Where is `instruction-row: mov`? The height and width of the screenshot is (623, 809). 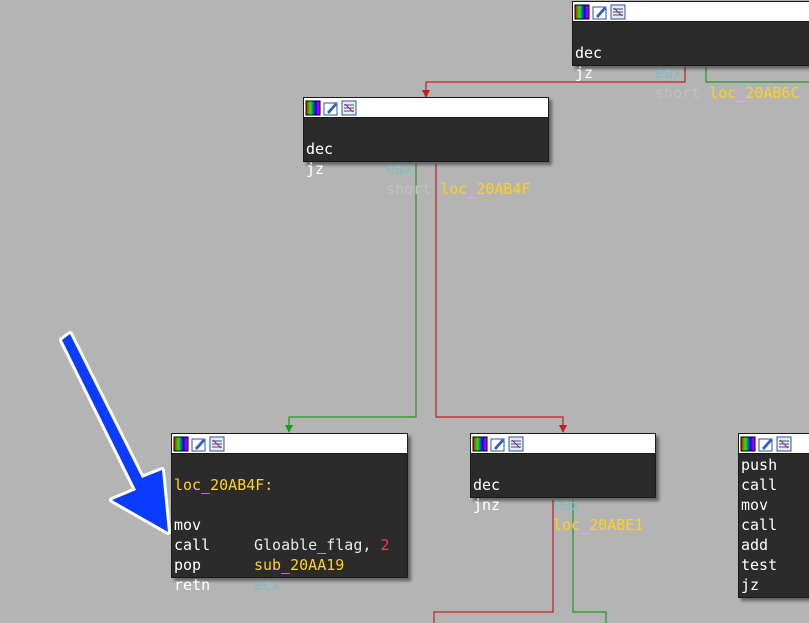 instruction-row: mov is located at coordinates (775, 505).